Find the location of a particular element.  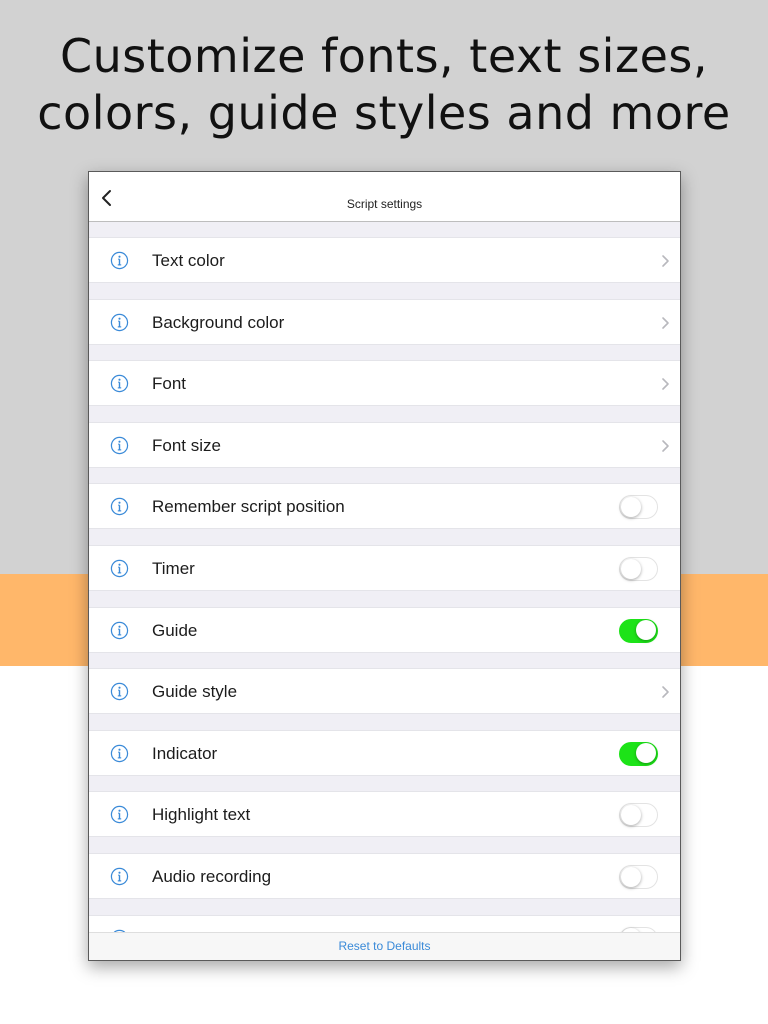

toggle-switch-remember-script-position is located at coordinates (638, 507).